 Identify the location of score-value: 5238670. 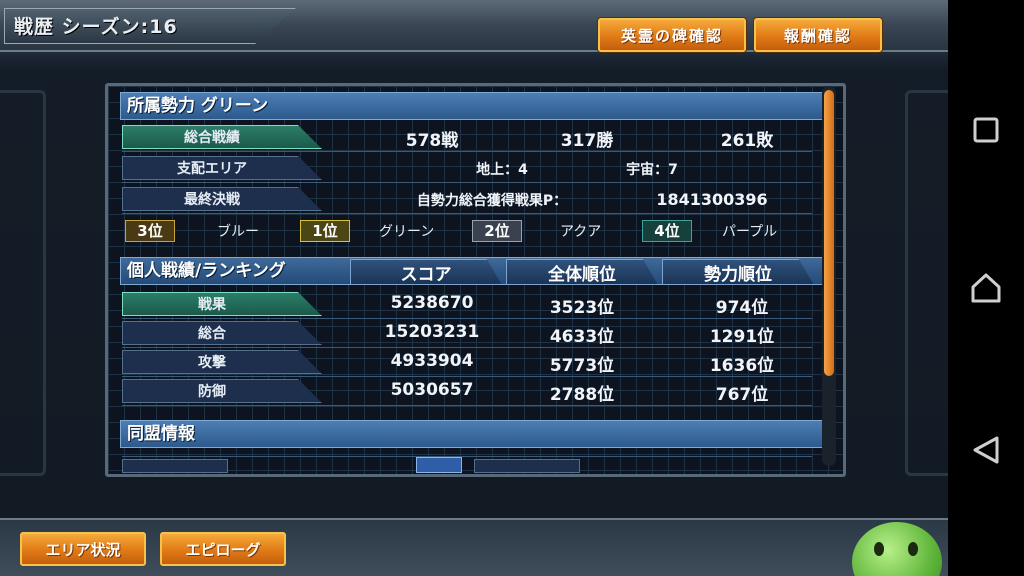
(432, 303).